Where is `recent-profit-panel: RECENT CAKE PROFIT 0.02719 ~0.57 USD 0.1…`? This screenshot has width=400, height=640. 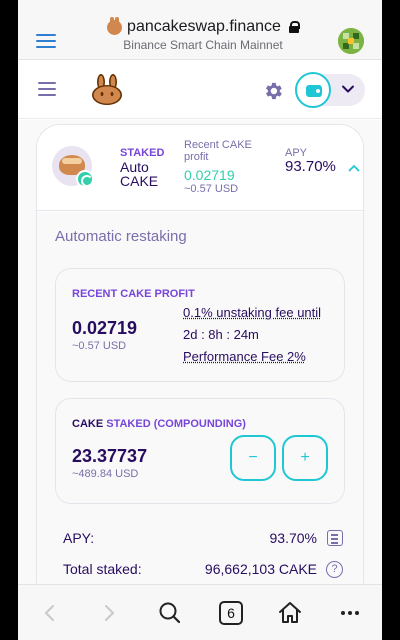
recent-profit-panel: RECENT CAKE PROFIT 0.02719 ~0.57 USD 0.1… is located at coordinates (200, 325).